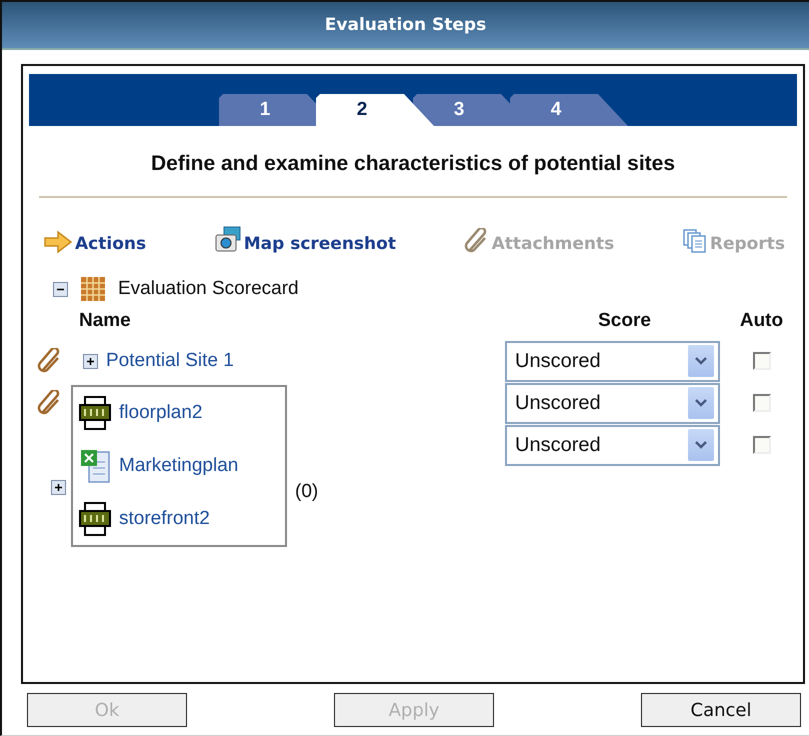 The height and width of the screenshot is (736, 809). What do you see at coordinates (170, 361) in the screenshot?
I see `site-link: Potential Site 1` at bounding box center [170, 361].